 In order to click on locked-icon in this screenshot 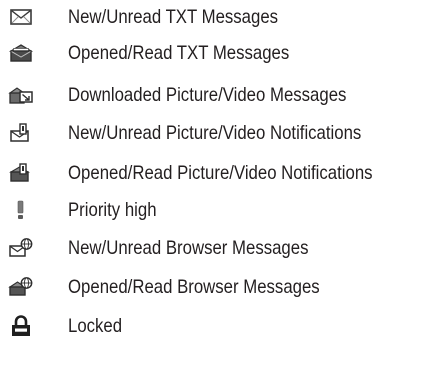, I will do `click(21, 326)`.